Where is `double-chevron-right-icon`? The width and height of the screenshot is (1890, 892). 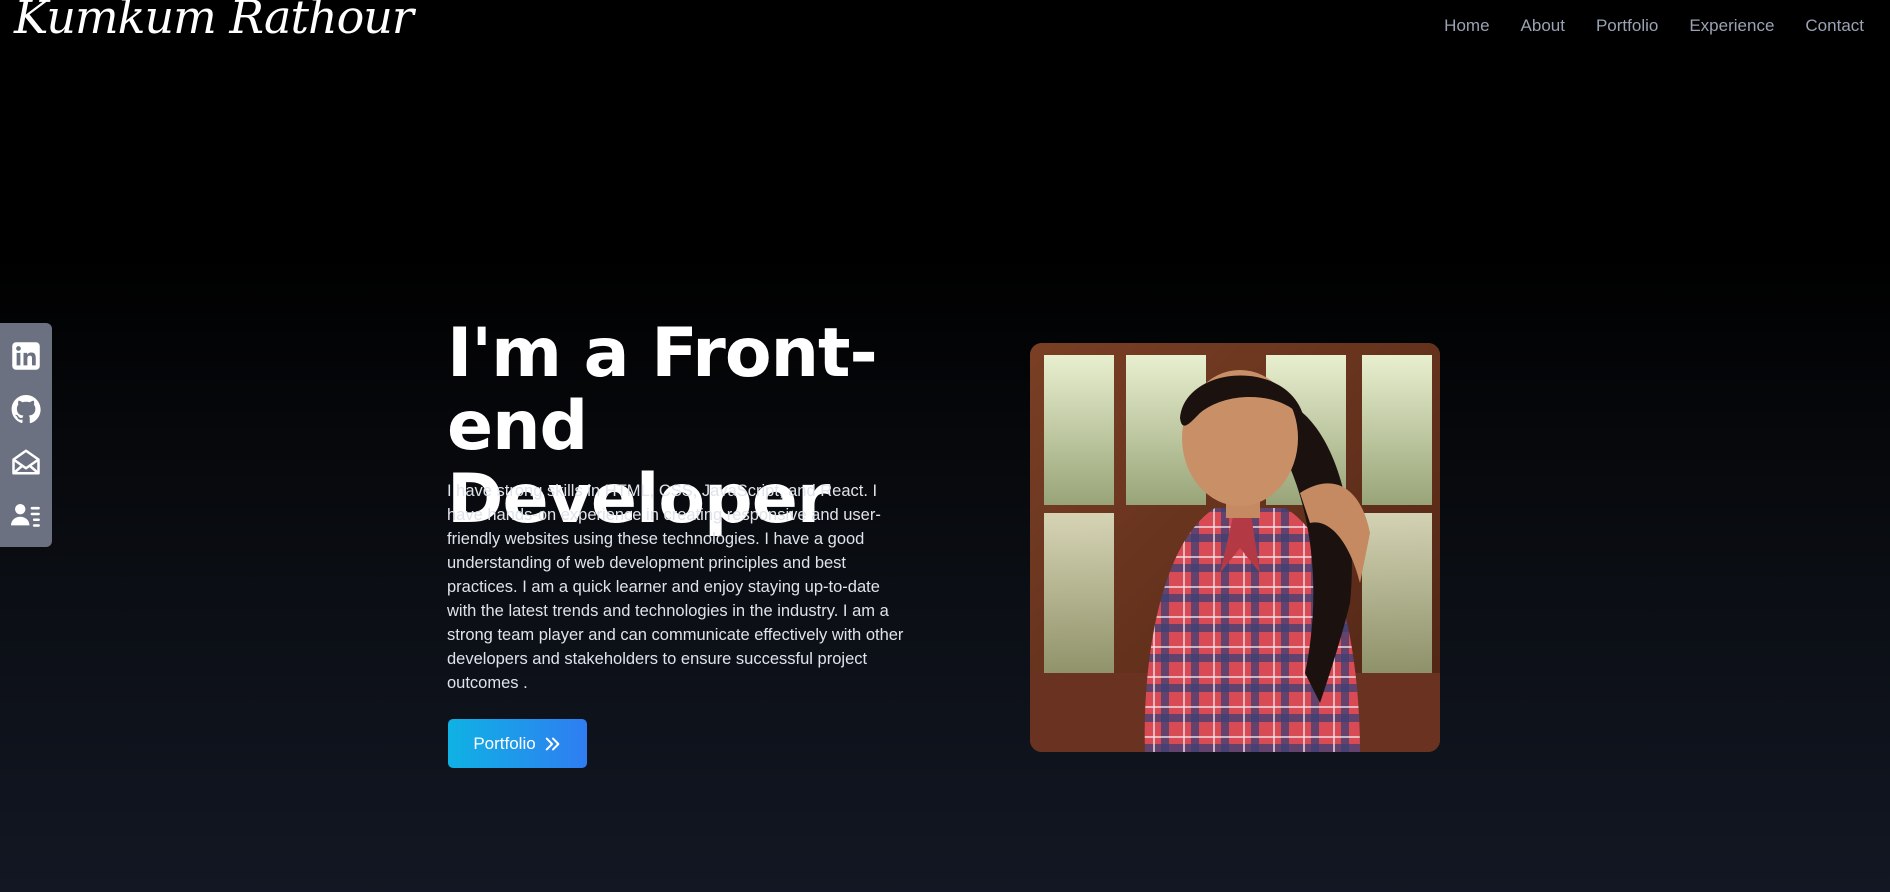
double-chevron-right-icon is located at coordinates (552, 743).